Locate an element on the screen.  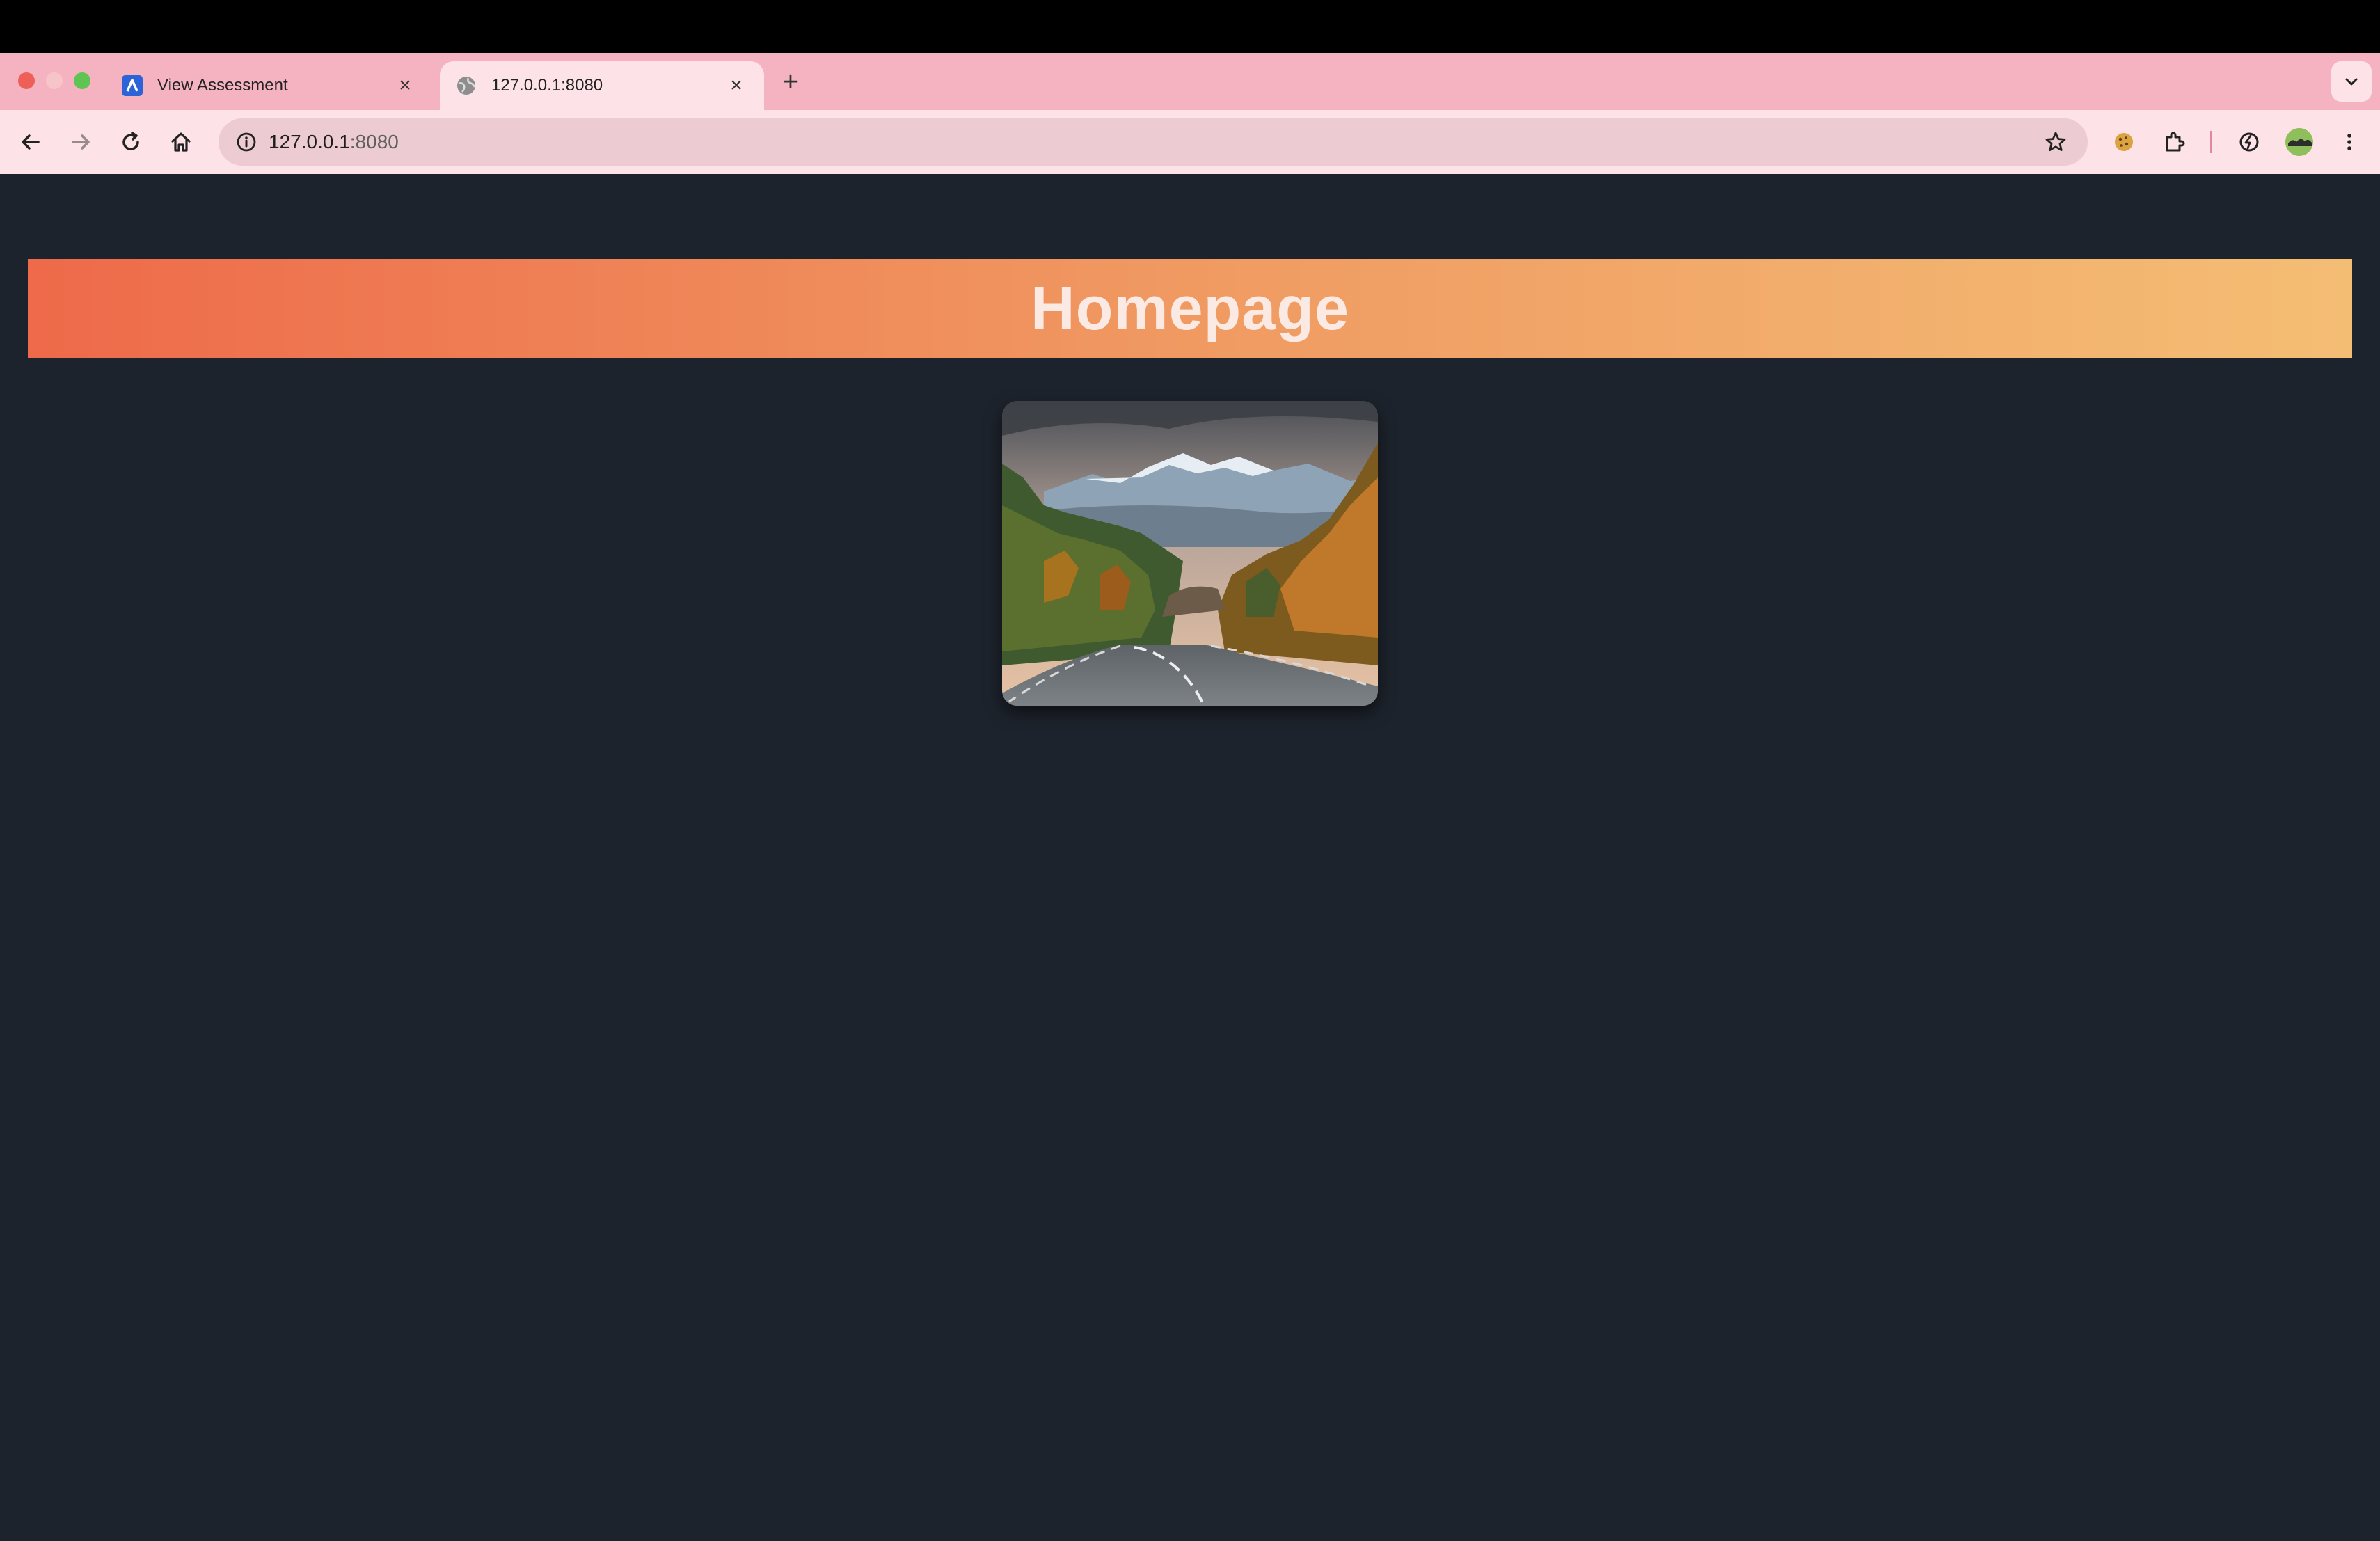
new-tab-button: + is located at coordinates (790, 82).